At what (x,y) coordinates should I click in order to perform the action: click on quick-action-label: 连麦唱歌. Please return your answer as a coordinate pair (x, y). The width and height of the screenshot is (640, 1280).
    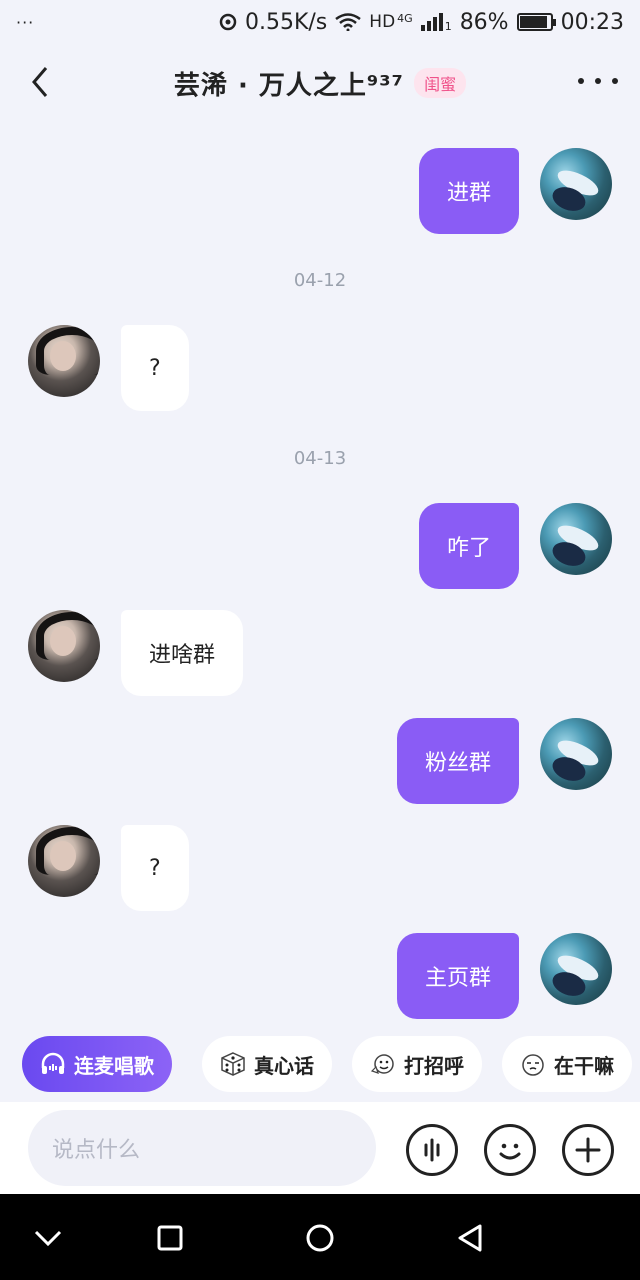
    Looking at the image, I should click on (114, 1065).